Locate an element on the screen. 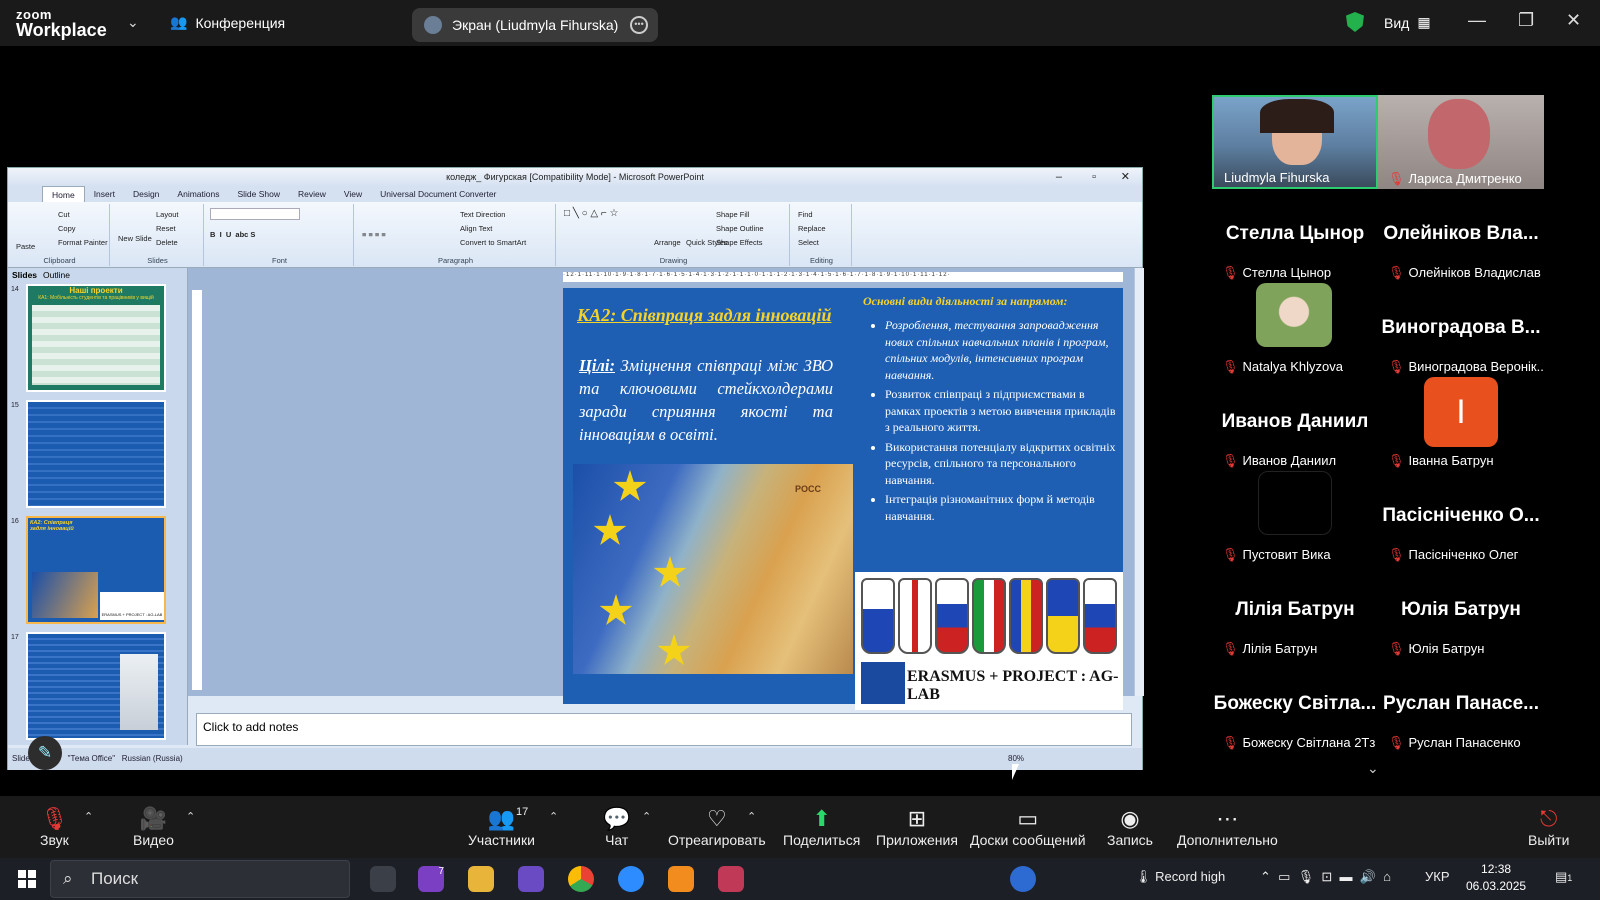 The image size is (1600, 900). participant-tile: Олейніков Вла... 🎙 Олейніков Владислав is located at coordinates (1461, 236).